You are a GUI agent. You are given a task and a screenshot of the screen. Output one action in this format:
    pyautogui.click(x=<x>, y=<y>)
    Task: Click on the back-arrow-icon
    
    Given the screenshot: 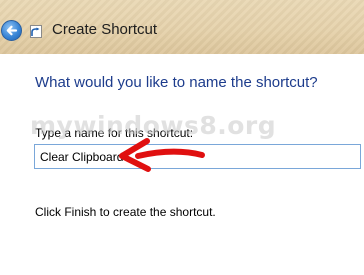 What is the action you would take?
    pyautogui.click(x=12, y=30)
    